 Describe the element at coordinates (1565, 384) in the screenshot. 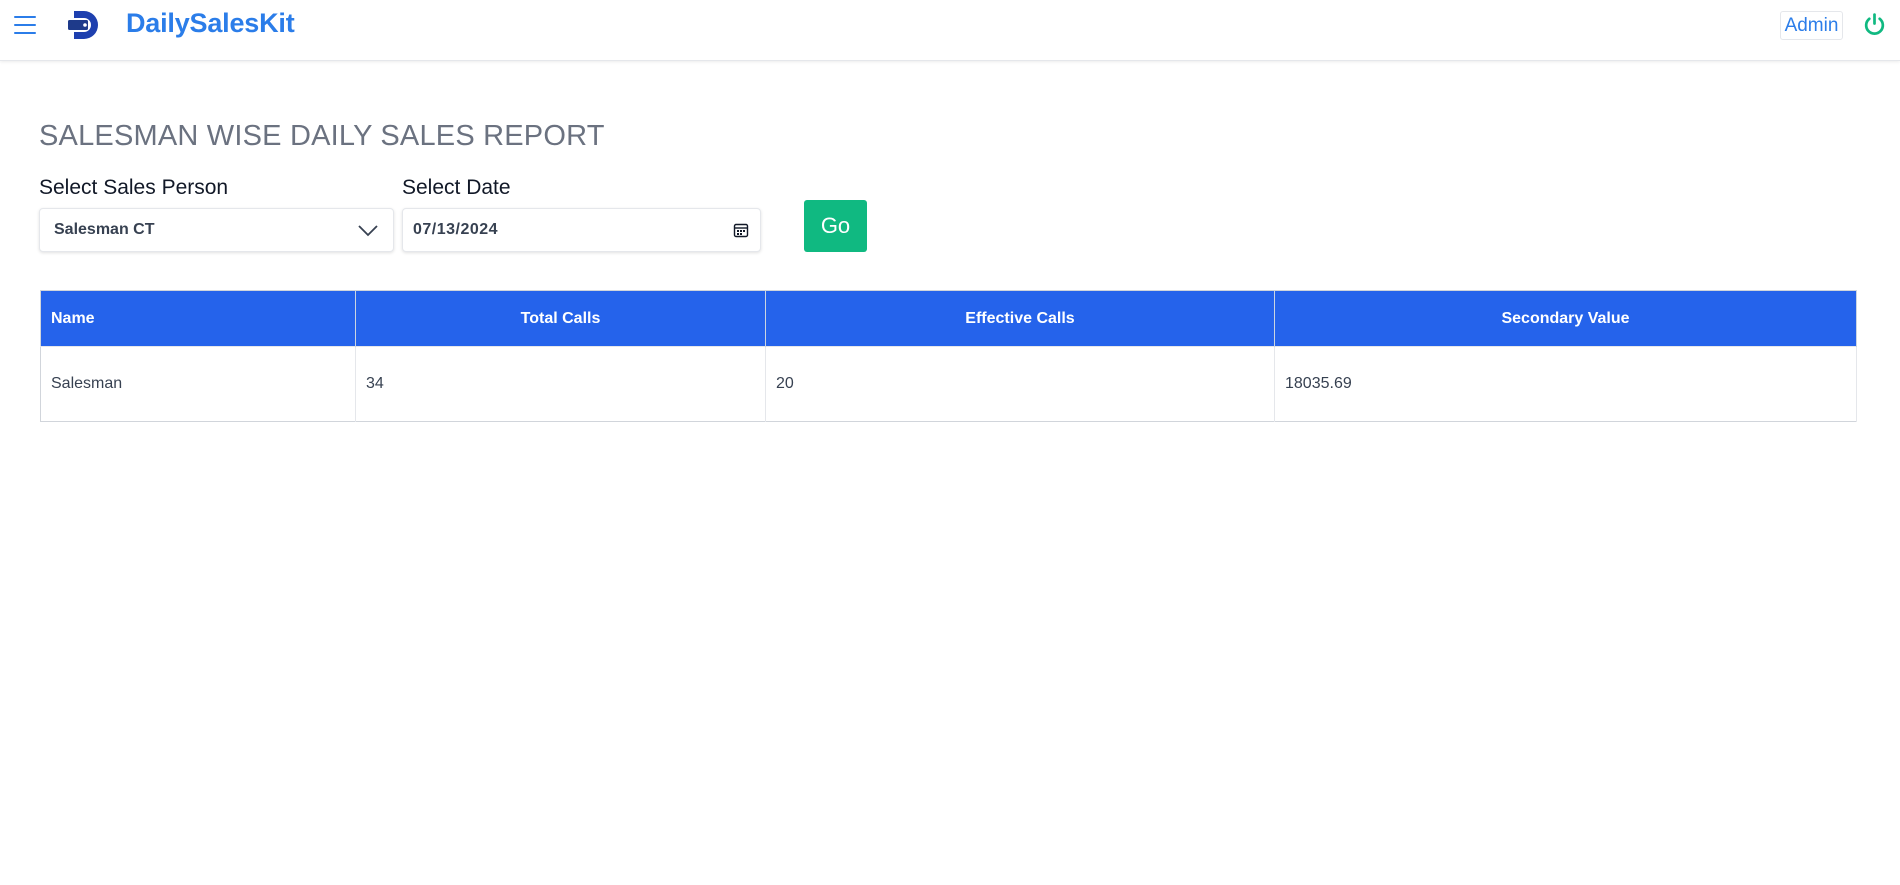

I see `cell-secondary-value: 18035.69` at that location.